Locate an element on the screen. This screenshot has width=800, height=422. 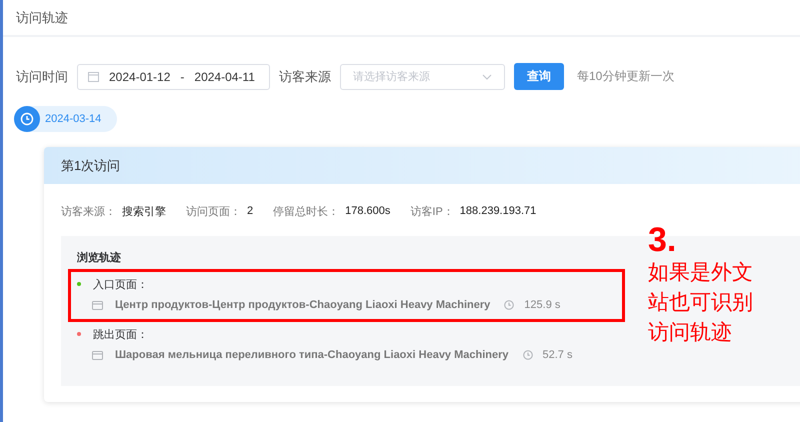
chevron-down-icon is located at coordinates (487, 77).